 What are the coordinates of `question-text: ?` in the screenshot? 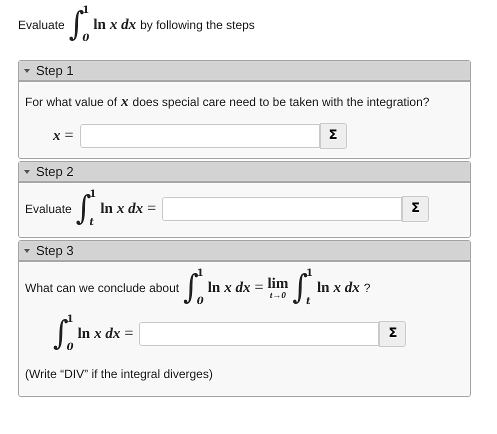 It's located at (367, 288).